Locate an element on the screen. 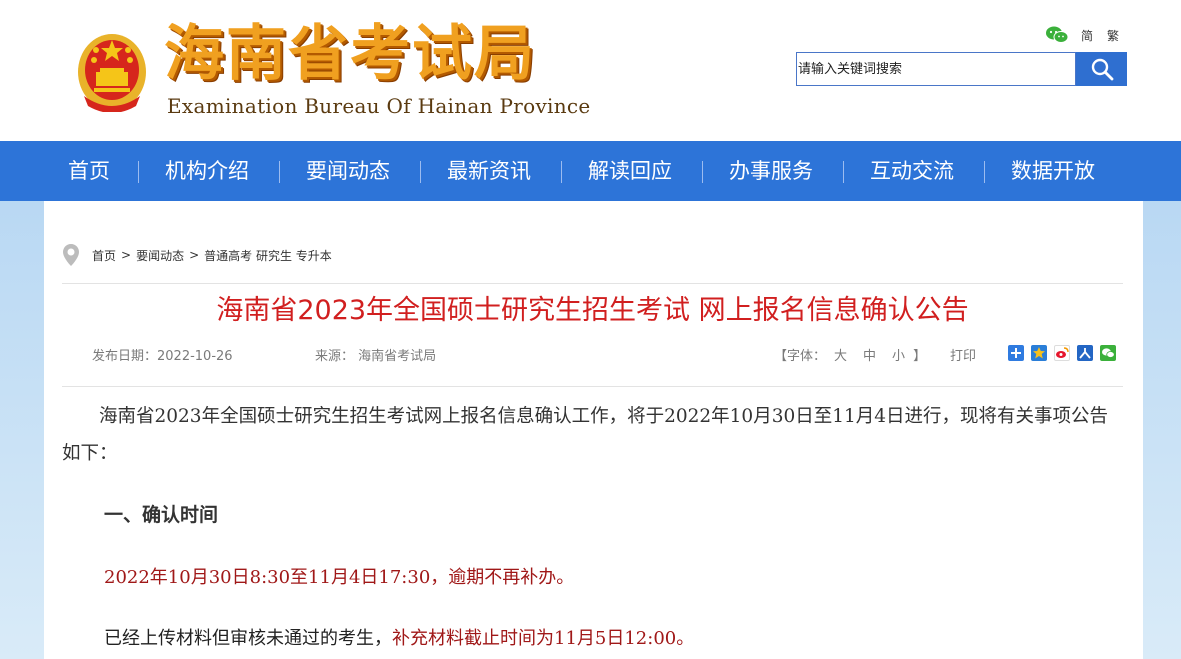 This screenshot has width=1181, height=659. nav-item-services: 办事服务 is located at coordinates (771, 171).